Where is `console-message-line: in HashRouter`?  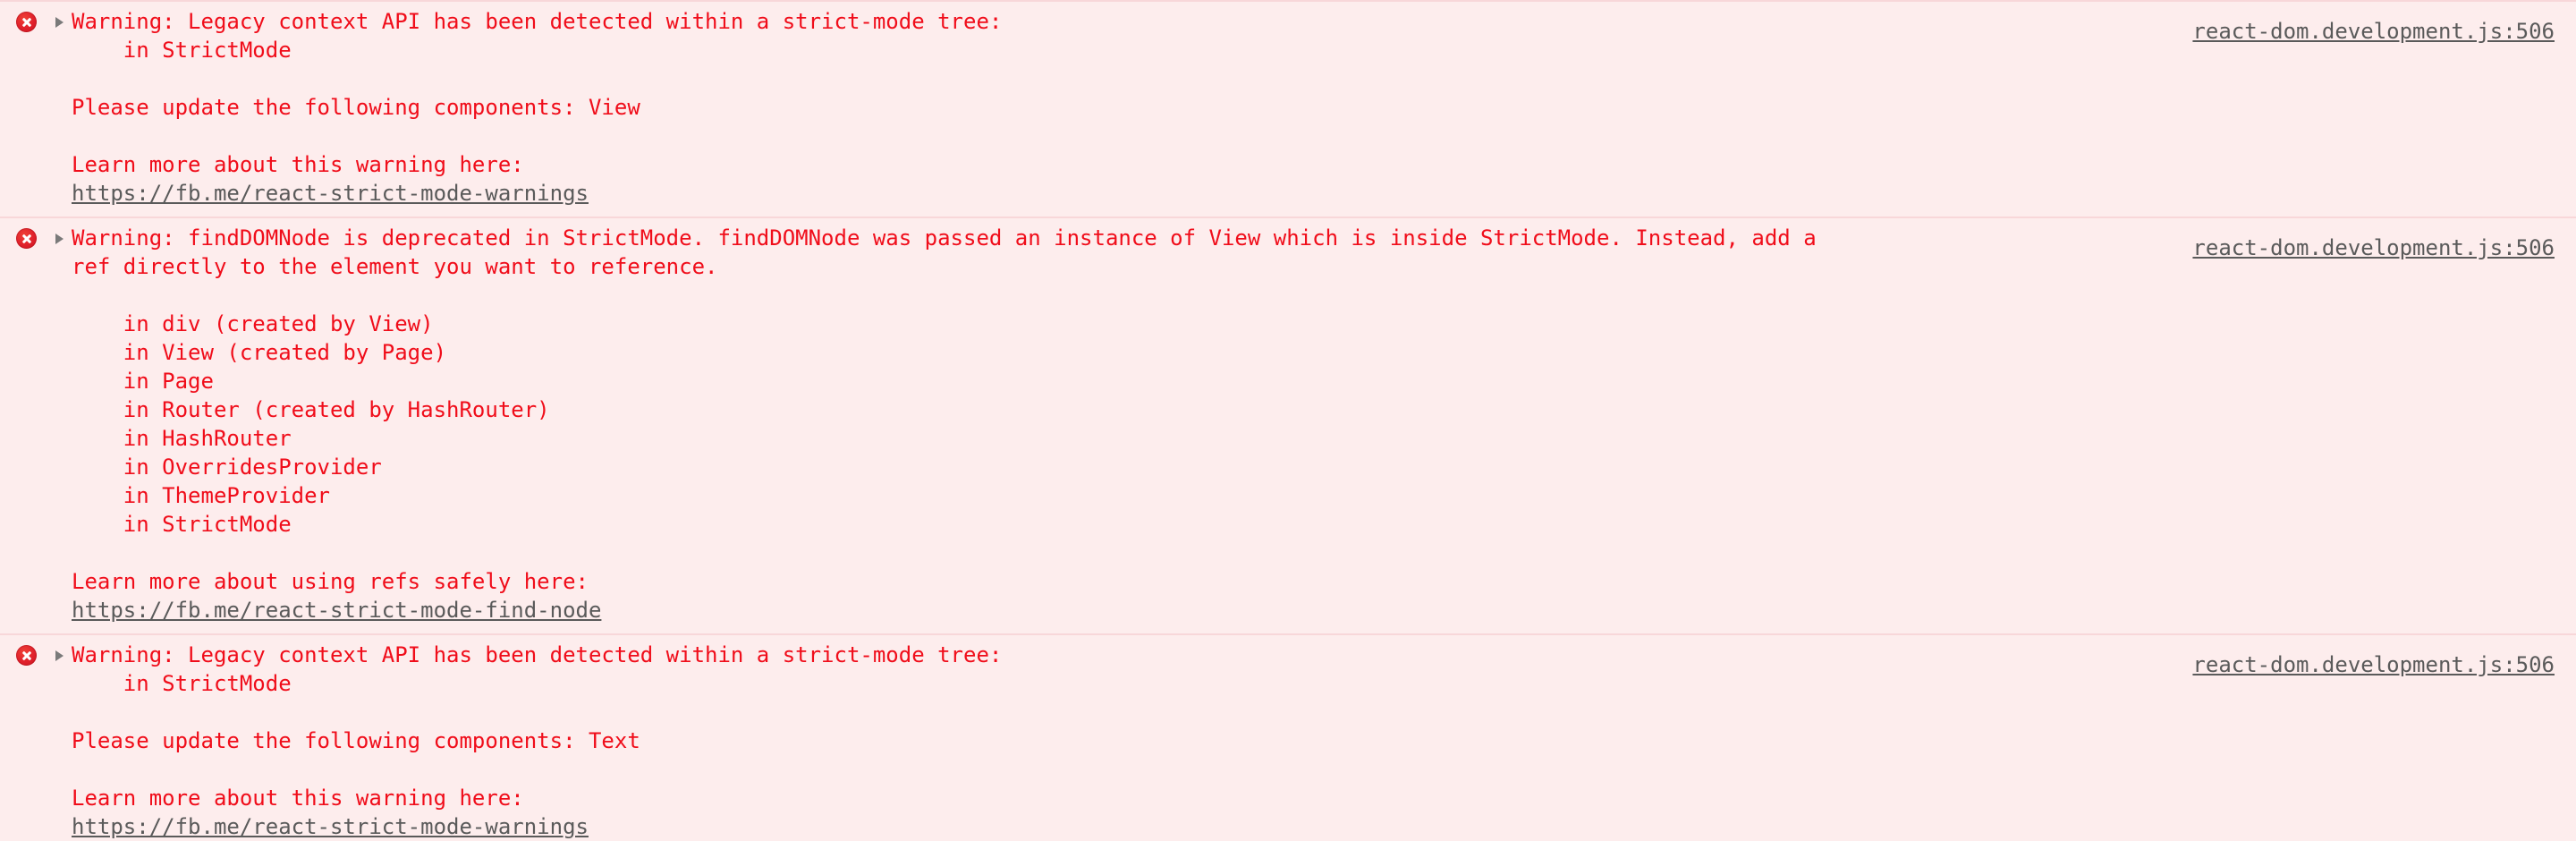
console-message-line: in HashRouter is located at coordinates (182, 438).